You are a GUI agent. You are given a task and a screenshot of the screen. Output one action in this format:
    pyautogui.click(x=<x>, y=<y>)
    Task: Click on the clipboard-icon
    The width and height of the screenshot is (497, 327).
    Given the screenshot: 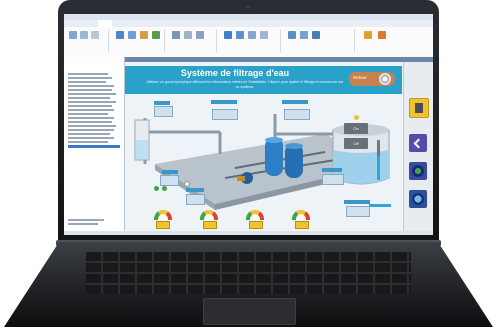 What is the action you would take?
    pyautogui.click(x=73, y=35)
    